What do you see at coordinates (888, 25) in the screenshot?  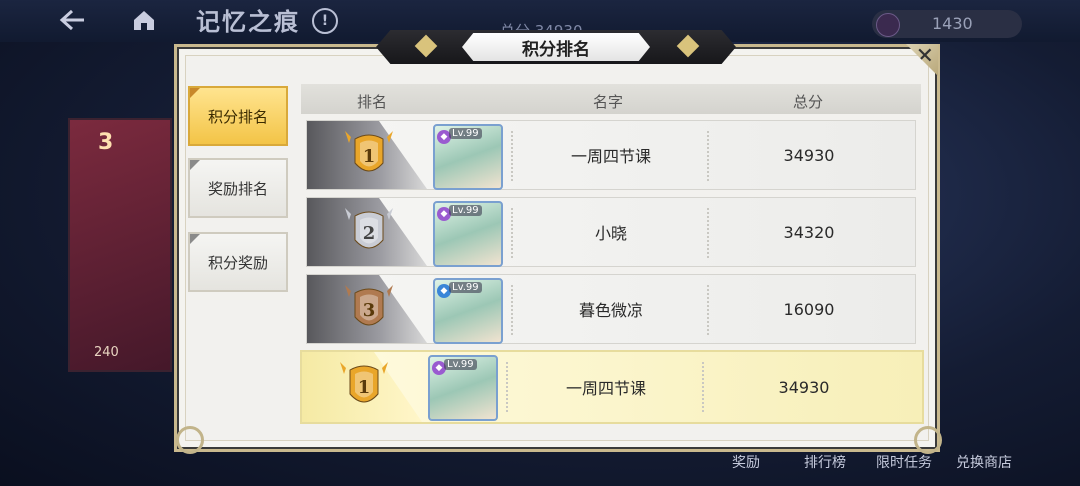 I see `currency-icon` at bounding box center [888, 25].